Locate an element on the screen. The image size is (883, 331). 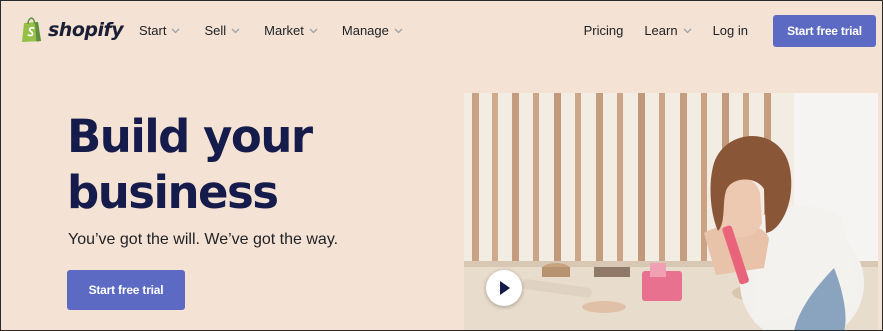
nav-manage-label: Manage is located at coordinates (365, 30).